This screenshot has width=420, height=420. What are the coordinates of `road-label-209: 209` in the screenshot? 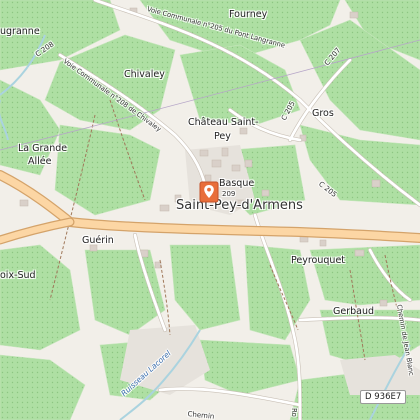 It's located at (229, 194).